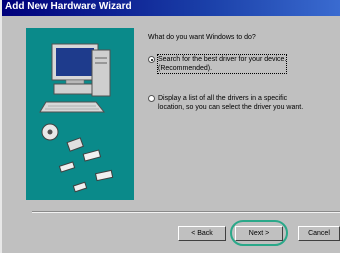 The height and width of the screenshot is (253, 345). Describe the element at coordinates (202, 233) in the screenshot. I see `back-button: < Back` at that location.